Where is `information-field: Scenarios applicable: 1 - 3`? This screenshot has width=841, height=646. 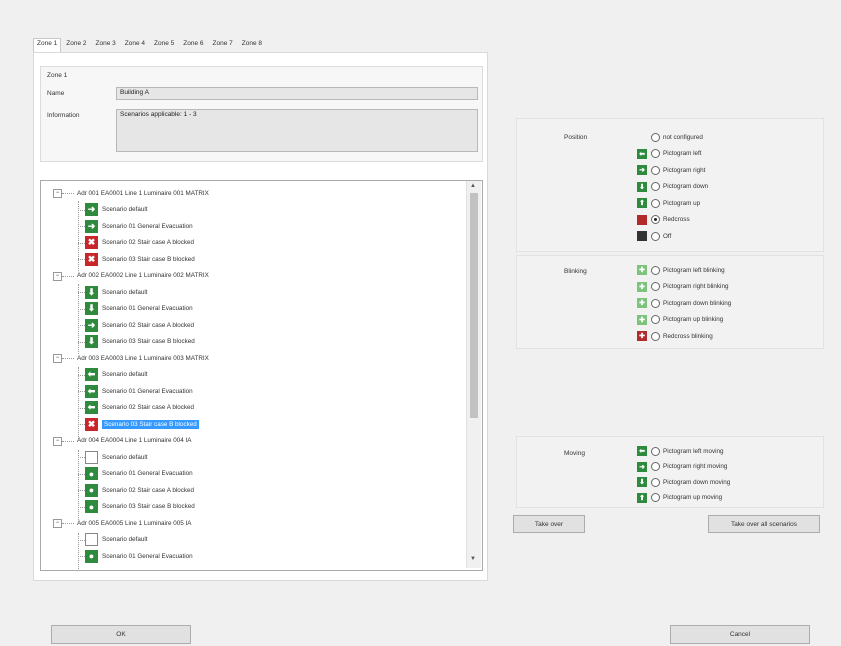 information-field: Scenarios applicable: 1 - 3 is located at coordinates (297, 130).